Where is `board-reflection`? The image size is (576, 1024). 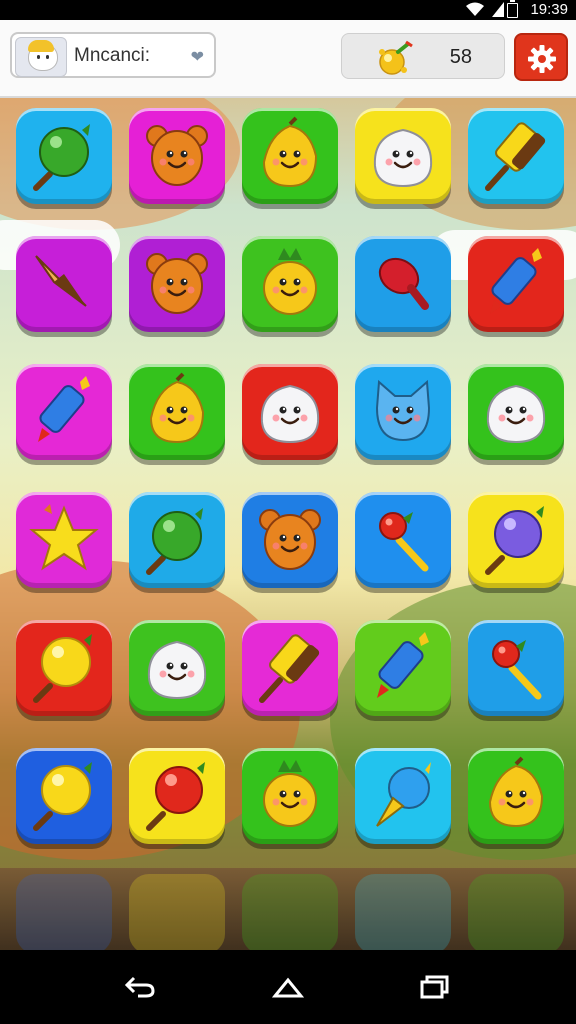 board-reflection is located at coordinates (288, 909).